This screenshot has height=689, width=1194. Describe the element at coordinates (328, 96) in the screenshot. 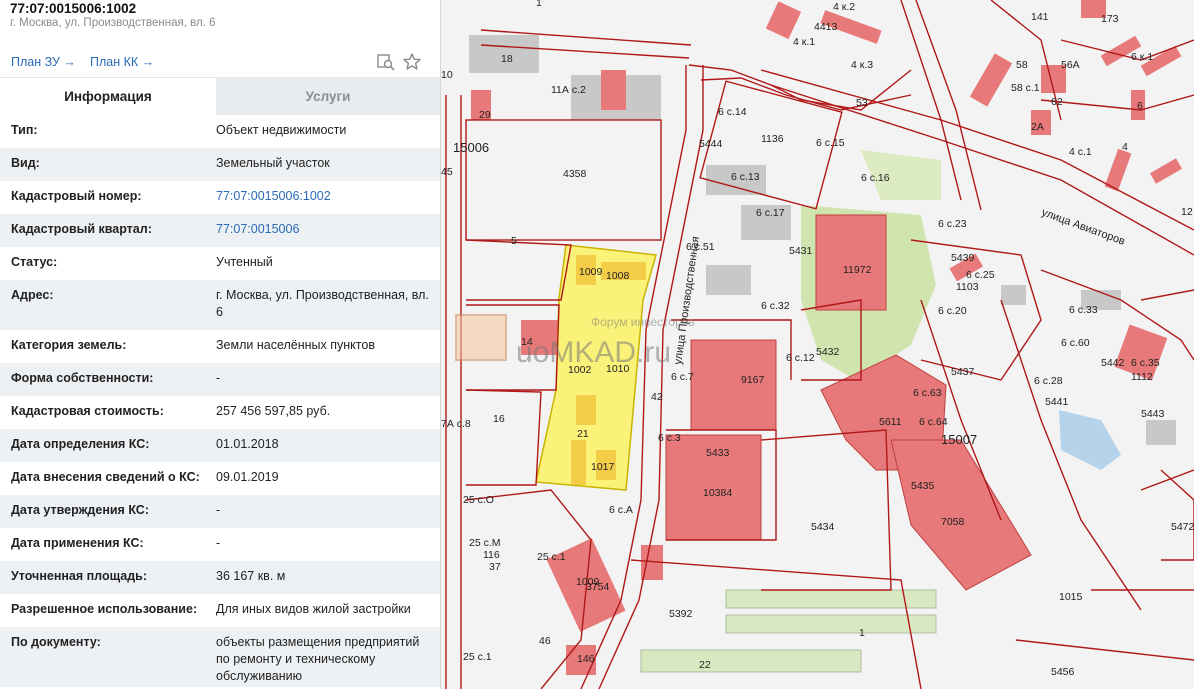

I see `tab-services: Услуги` at that location.